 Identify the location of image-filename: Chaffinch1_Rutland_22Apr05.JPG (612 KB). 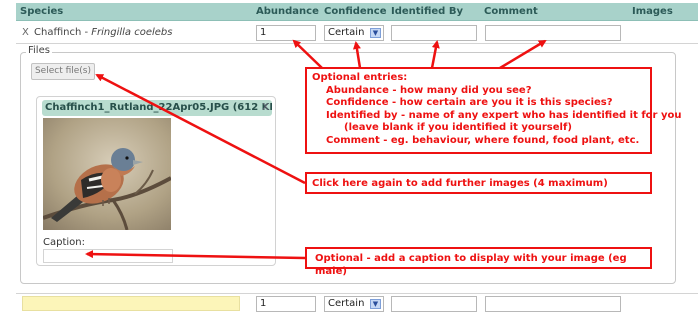
(157, 108).